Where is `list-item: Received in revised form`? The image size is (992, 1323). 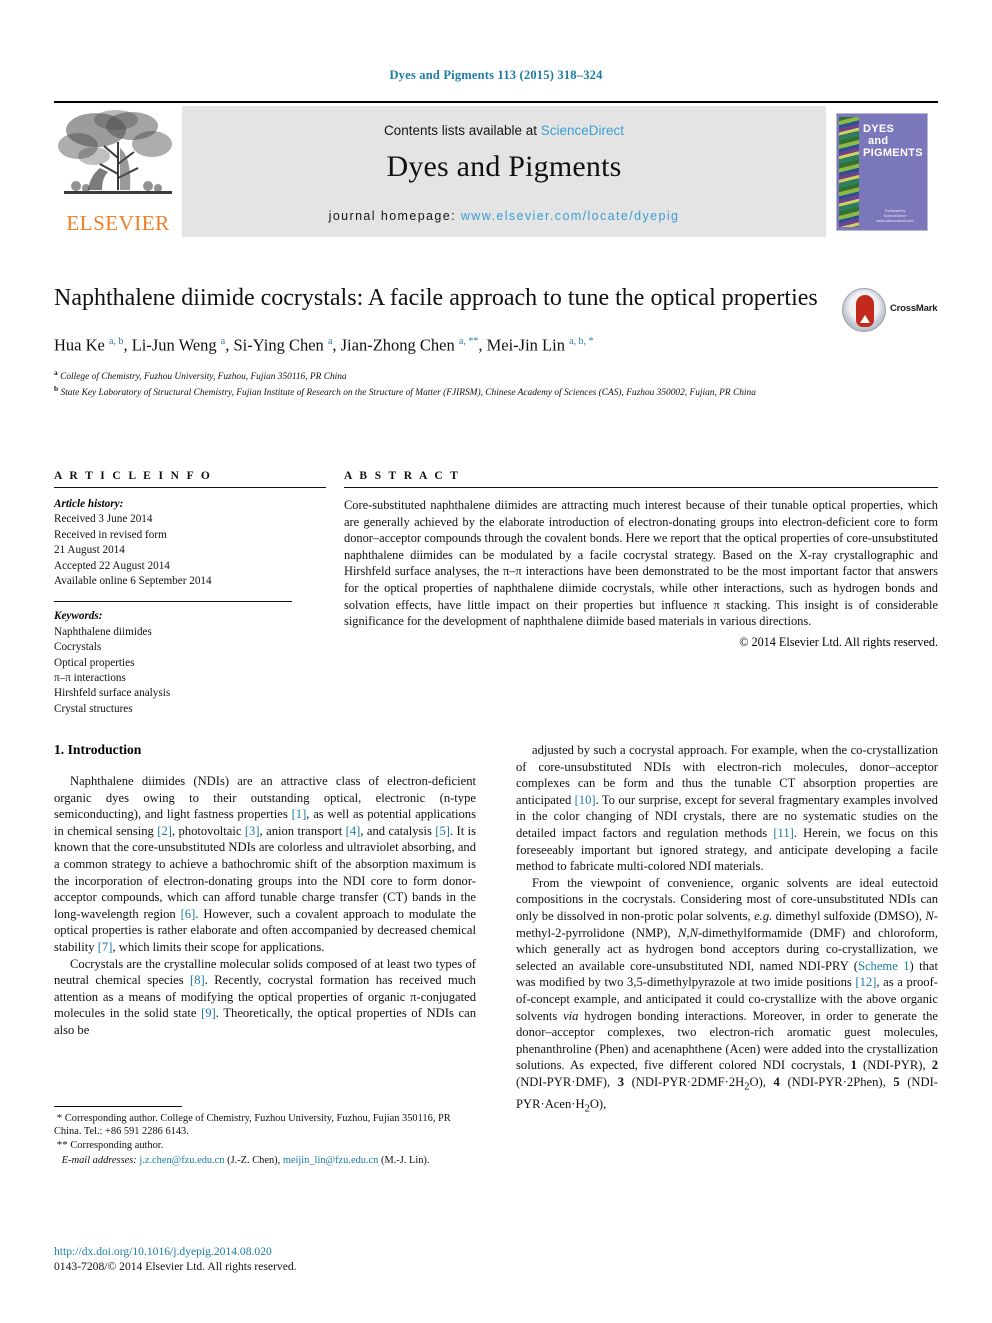 list-item: Received in revised form is located at coordinates (110, 534).